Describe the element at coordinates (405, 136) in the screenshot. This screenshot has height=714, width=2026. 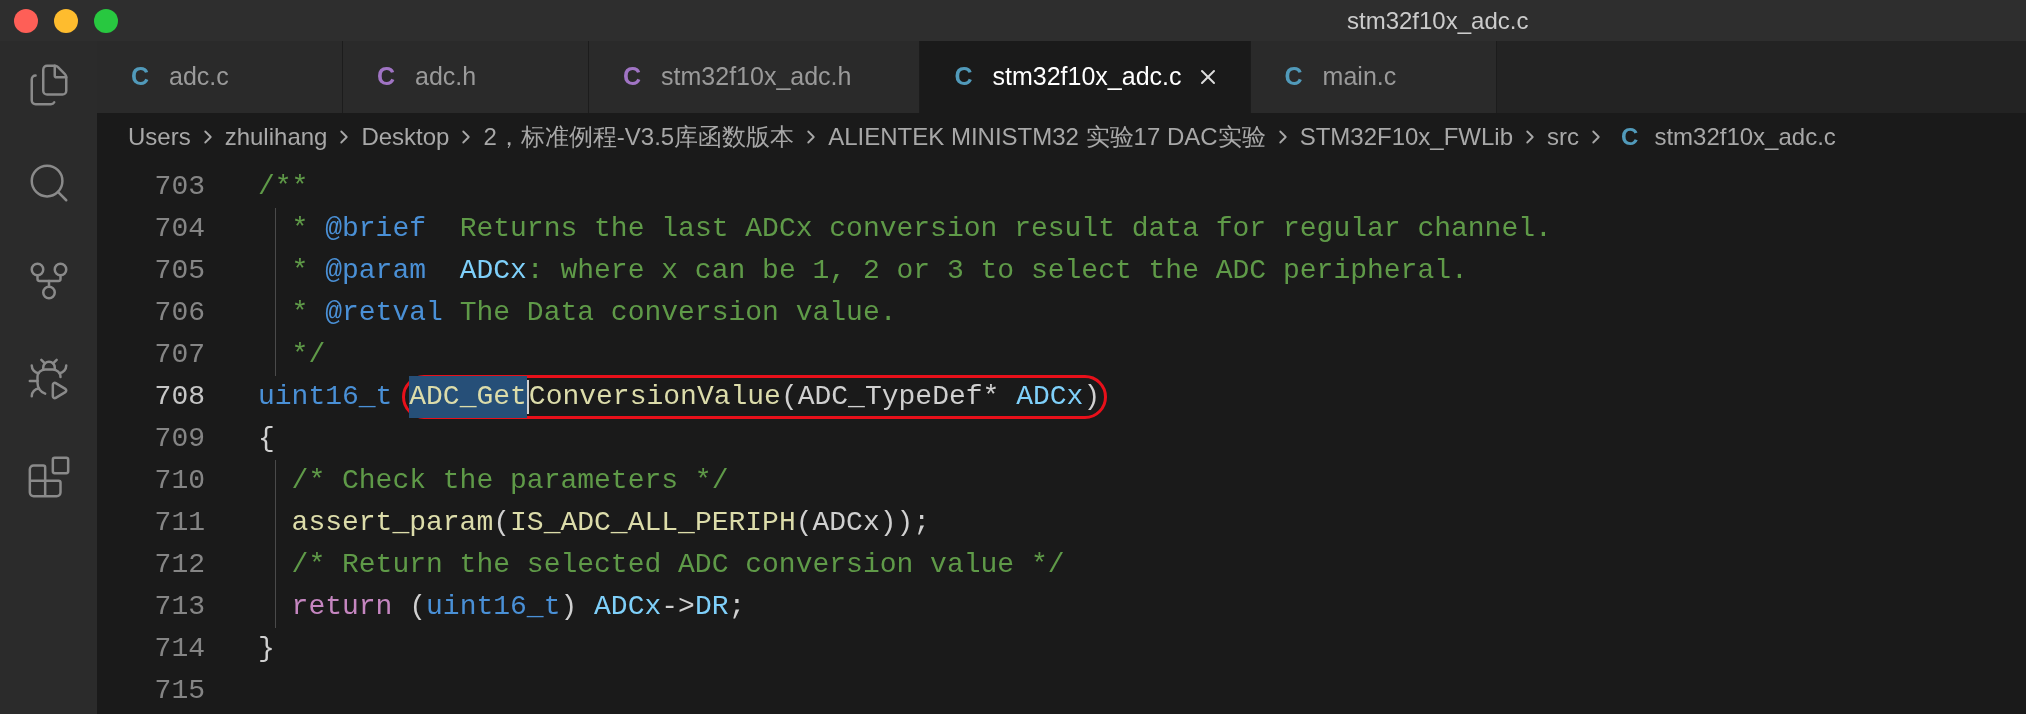
I see `breadcrumb-item: Desktop` at that location.